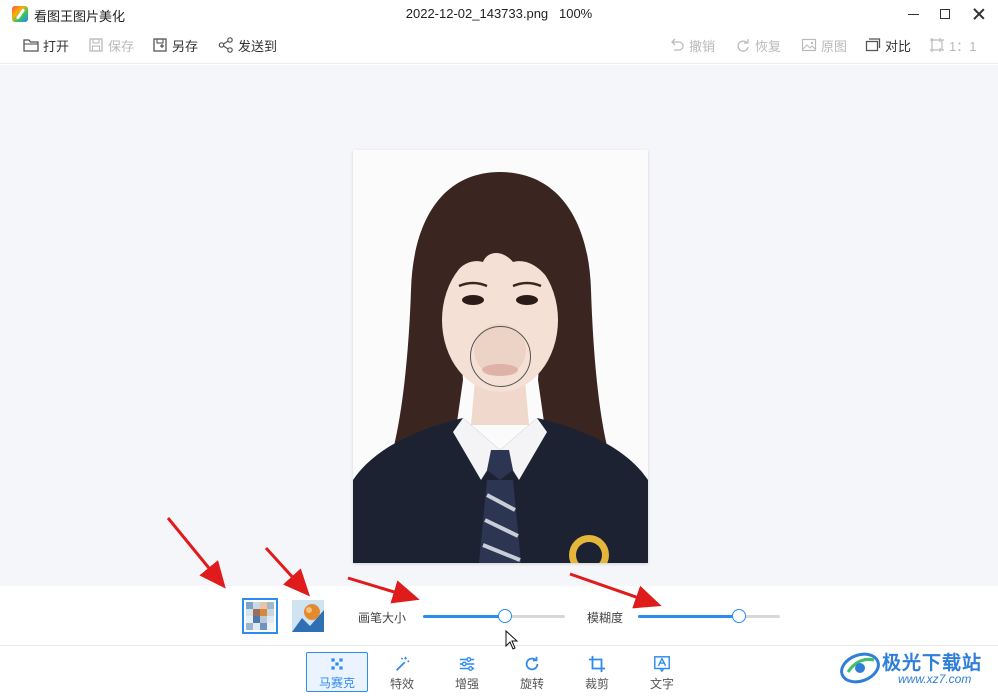  I want to click on brush-size-knob, so click(505, 616).